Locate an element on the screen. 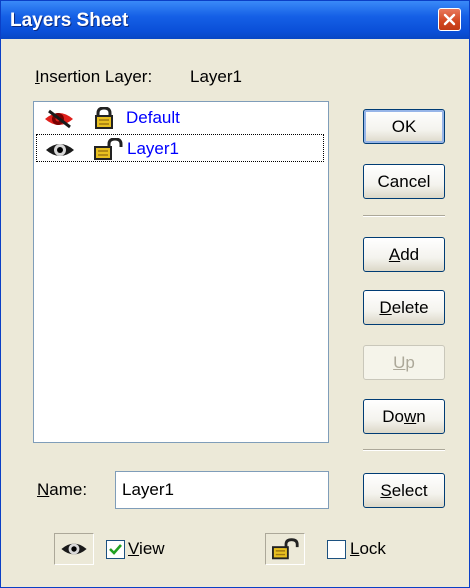 This screenshot has width=470, height=588. view-icon-box is located at coordinates (74, 549).